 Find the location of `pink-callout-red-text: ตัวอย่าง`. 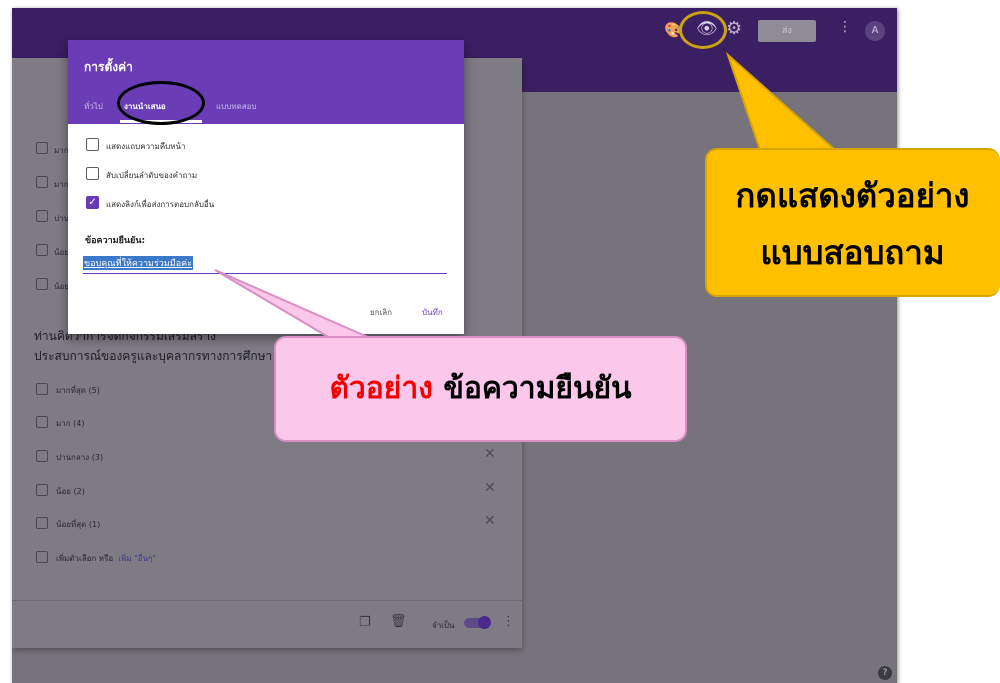

pink-callout-red-text: ตัวอย่าง is located at coordinates (381, 388).